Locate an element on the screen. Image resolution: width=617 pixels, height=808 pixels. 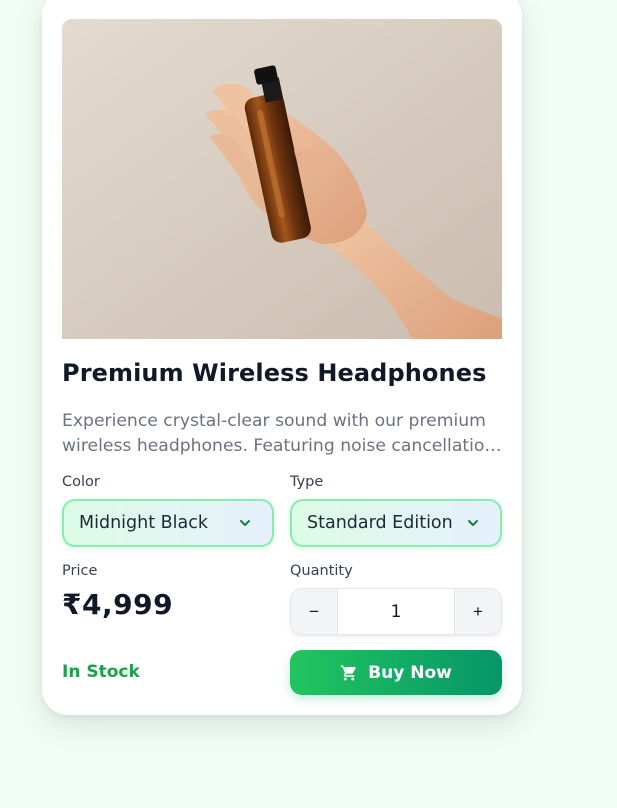
buy-now-button: Buy Now is located at coordinates (396, 672).